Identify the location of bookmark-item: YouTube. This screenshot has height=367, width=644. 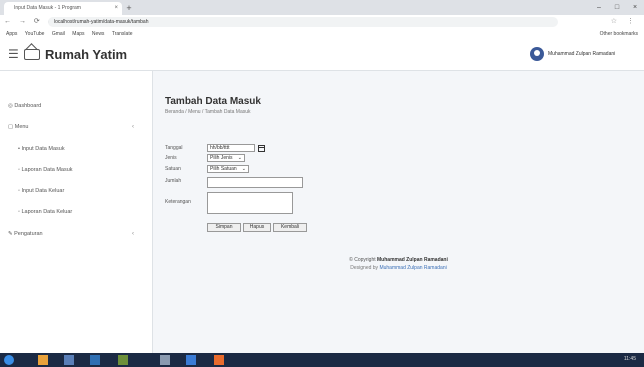
(35, 34).